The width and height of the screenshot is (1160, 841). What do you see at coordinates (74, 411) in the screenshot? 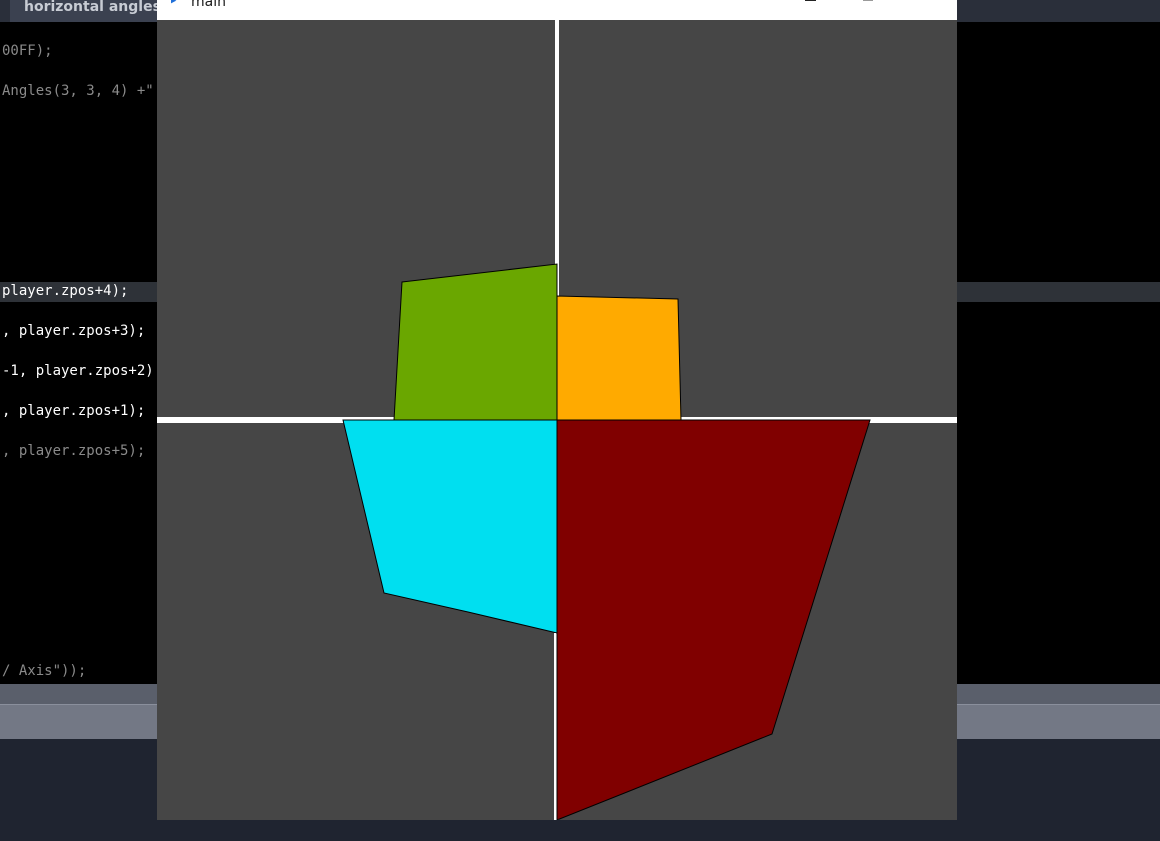
I see `code-line: , player.zpos+1);` at bounding box center [74, 411].